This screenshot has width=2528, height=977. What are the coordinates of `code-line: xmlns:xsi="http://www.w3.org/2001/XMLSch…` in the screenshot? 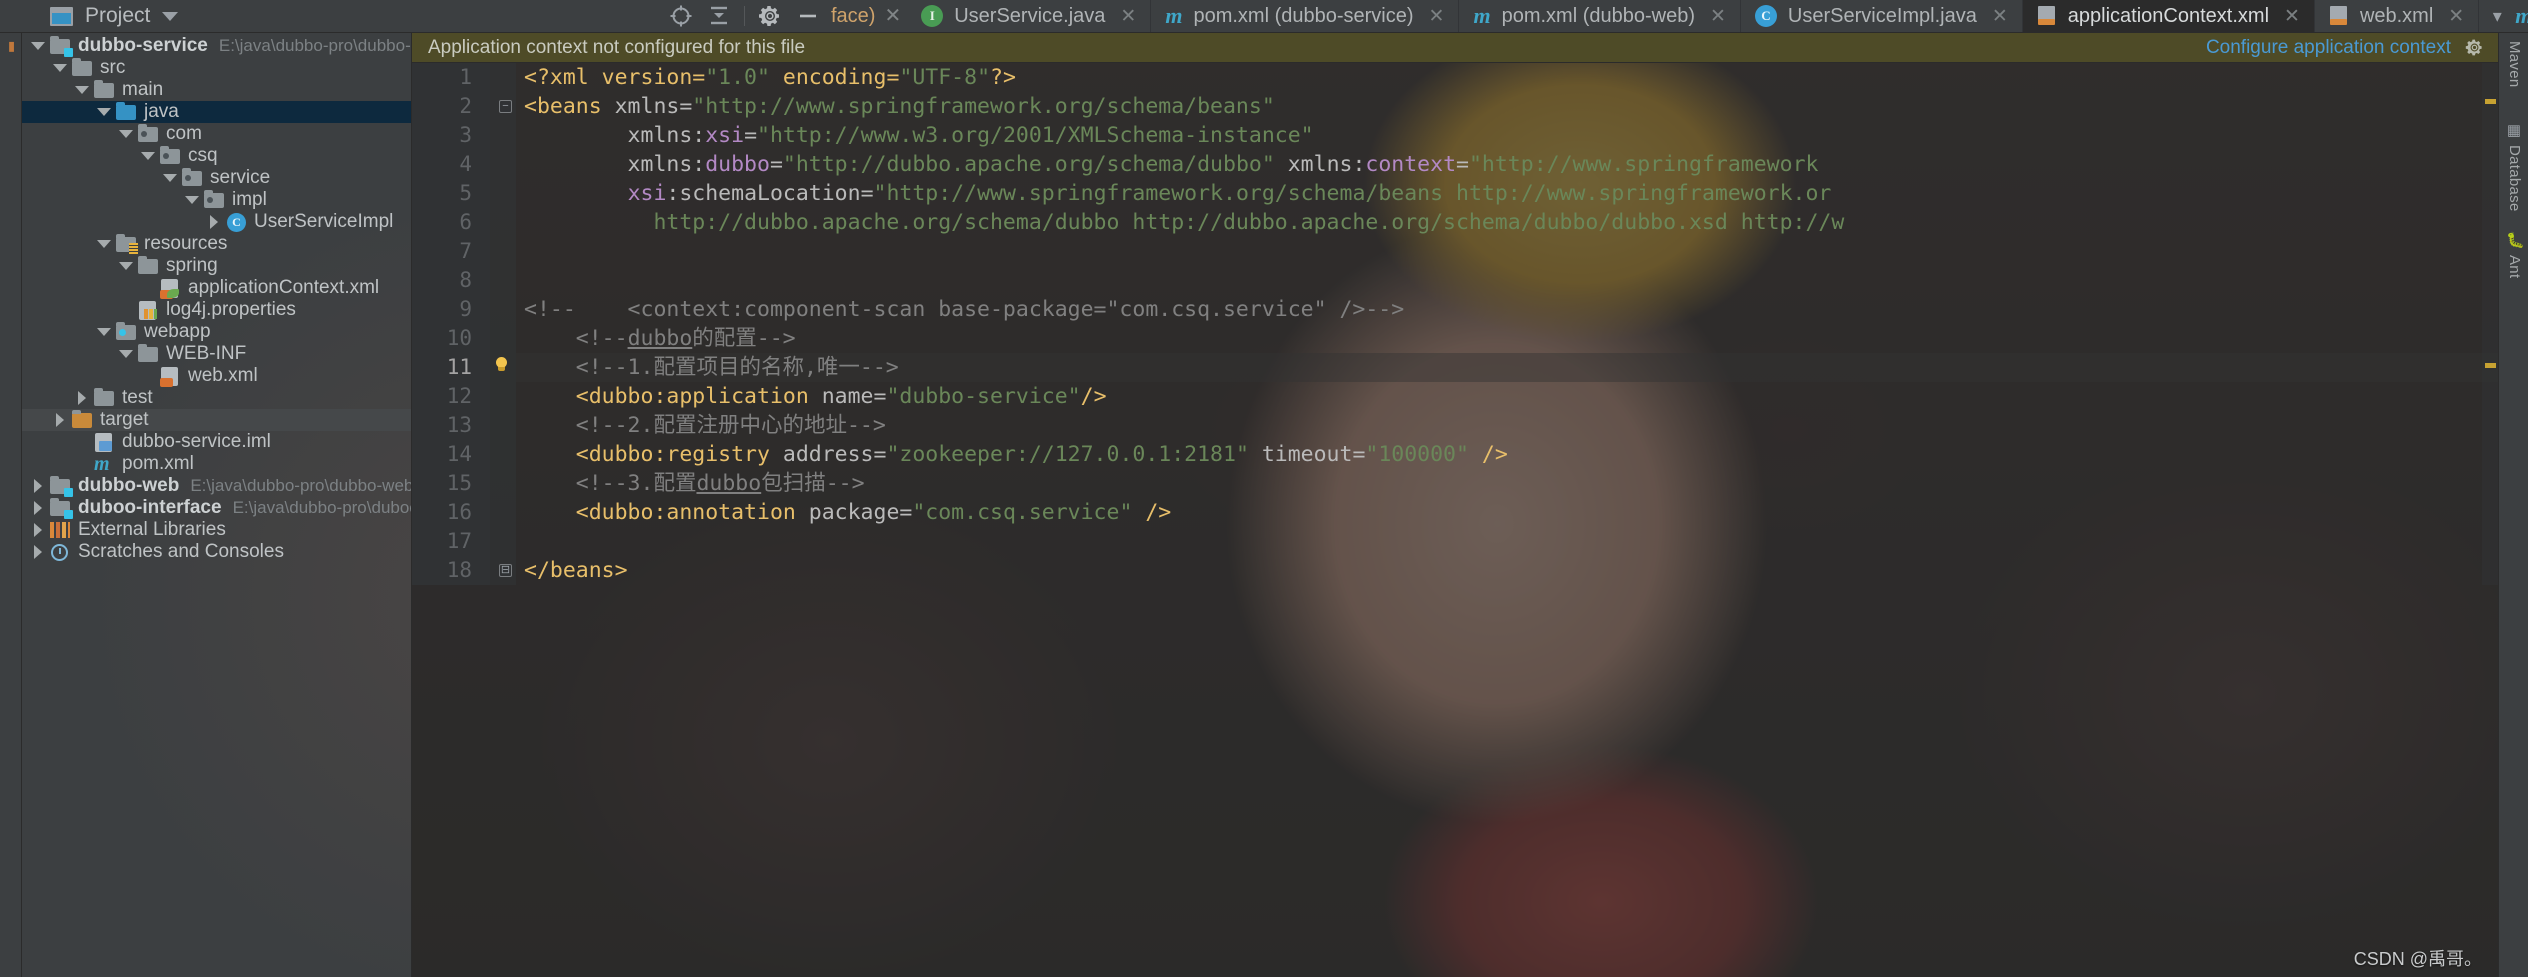 It's located at (1507, 135).